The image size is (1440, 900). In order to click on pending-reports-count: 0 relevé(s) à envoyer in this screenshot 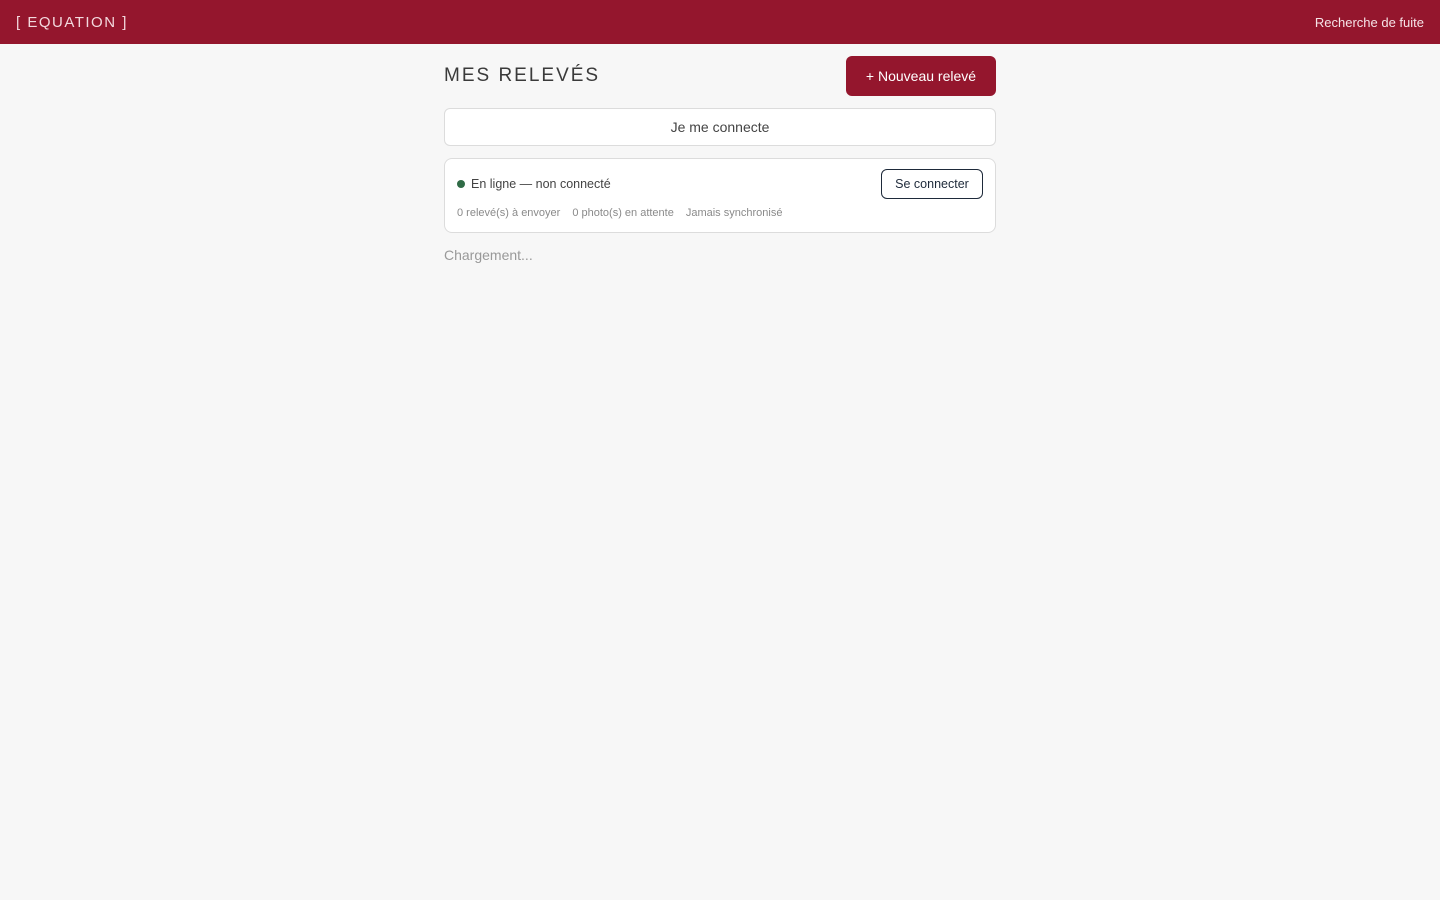, I will do `click(509, 213)`.